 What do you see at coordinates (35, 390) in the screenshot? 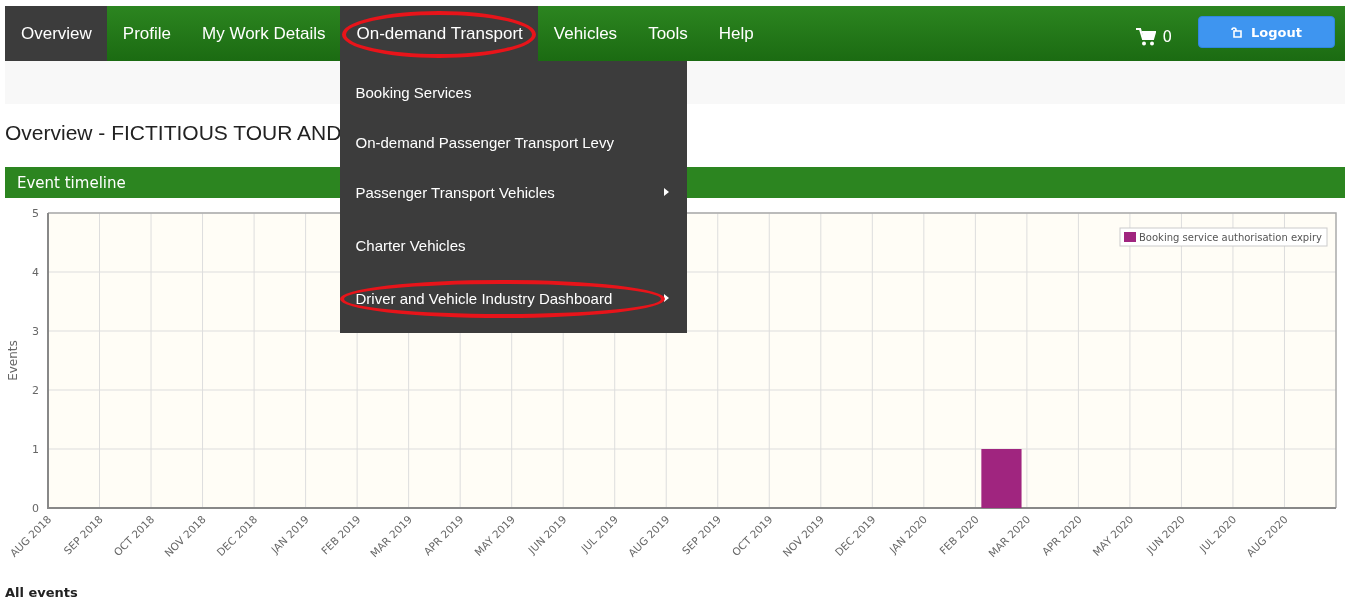
I see `y-tick-label: 2` at bounding box center [35, 390].